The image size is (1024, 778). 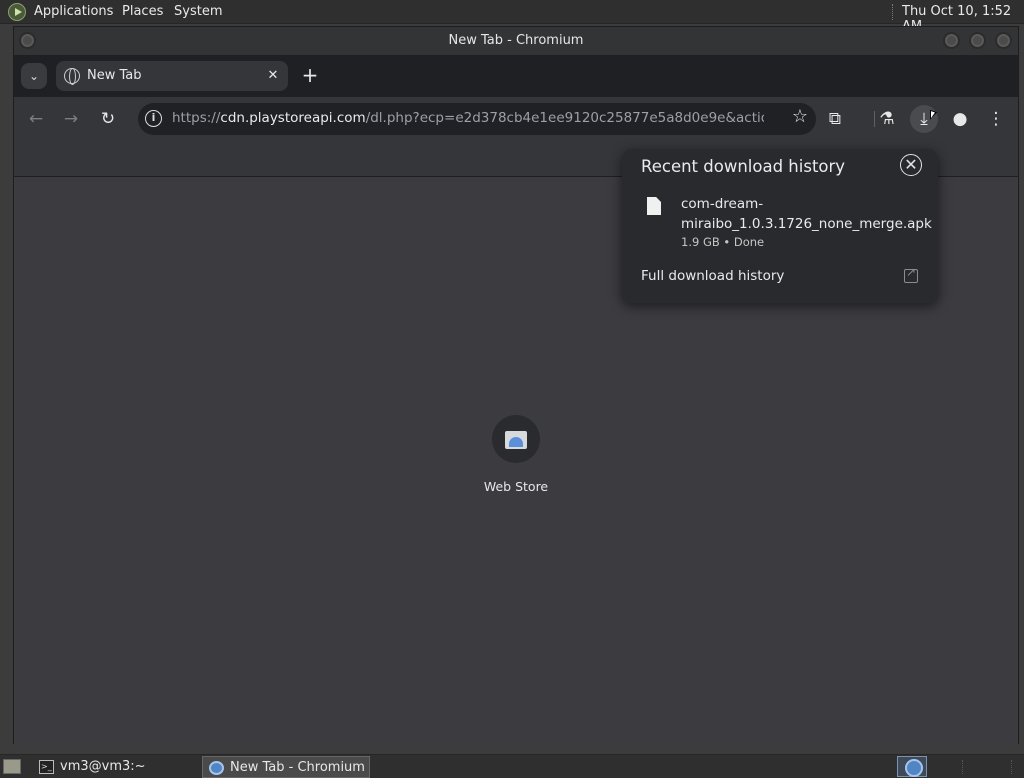 What do you see at coordinates (17, 12) in the screenshot?
I see `distro-logo-icon` at bounding box center [17, 12].